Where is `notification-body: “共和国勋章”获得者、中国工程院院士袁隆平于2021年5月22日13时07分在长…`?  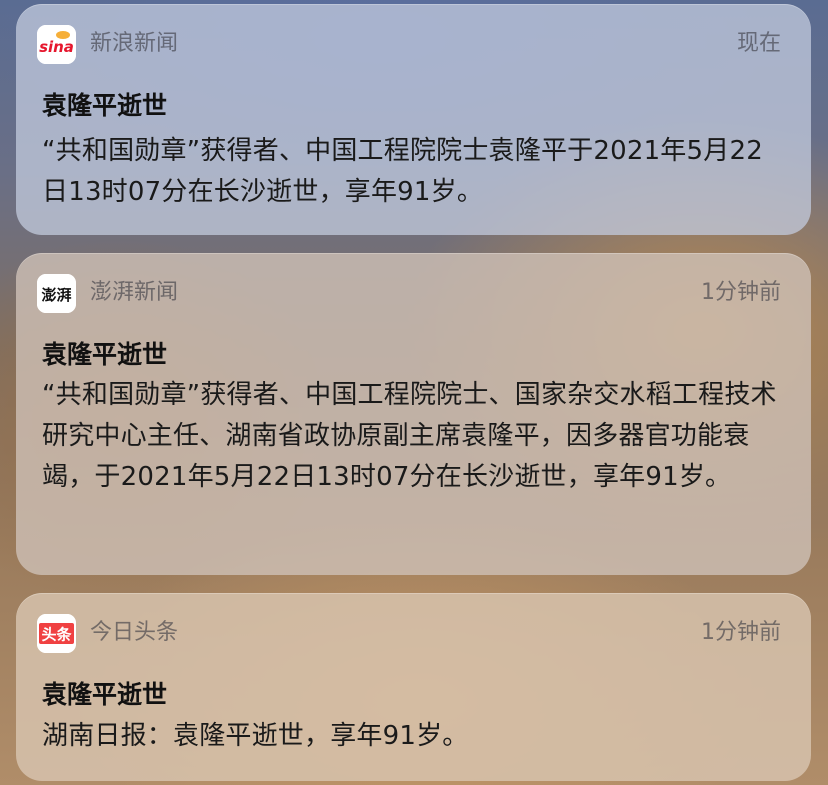 notification-body: “共和国勋章”获得者、中国工程院院士袁隆平于2021年5月22日13时07分在长… is located at coordinates (402, 171).